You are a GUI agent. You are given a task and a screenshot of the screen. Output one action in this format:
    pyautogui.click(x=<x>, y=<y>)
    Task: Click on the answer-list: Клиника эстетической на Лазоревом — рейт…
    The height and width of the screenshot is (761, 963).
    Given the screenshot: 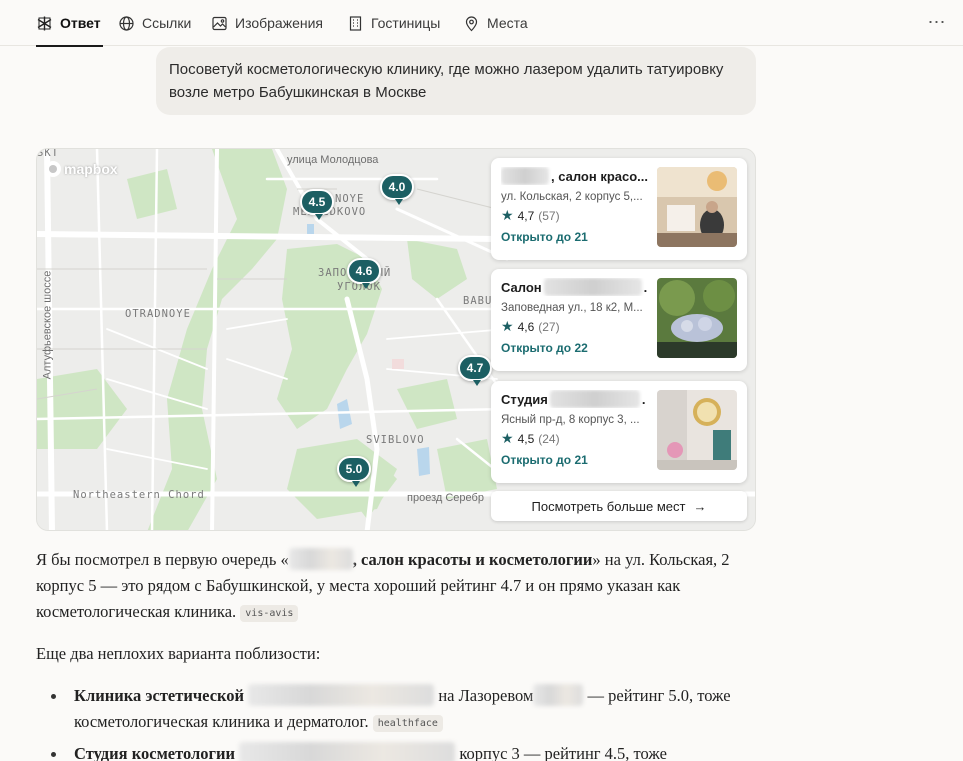 What is the action you would take?
    pyautogui.click(x=386, y=722)
    